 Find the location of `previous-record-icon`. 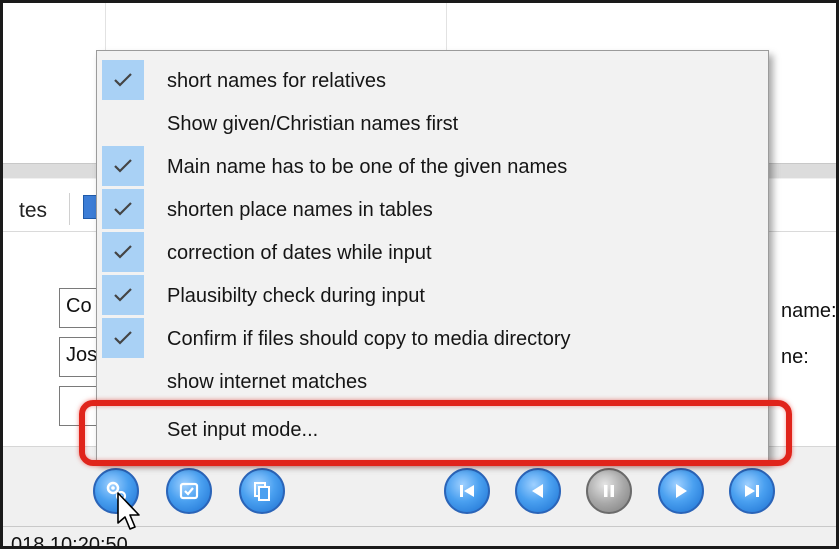

previous-record-icon is located at coordinates (537, 491).